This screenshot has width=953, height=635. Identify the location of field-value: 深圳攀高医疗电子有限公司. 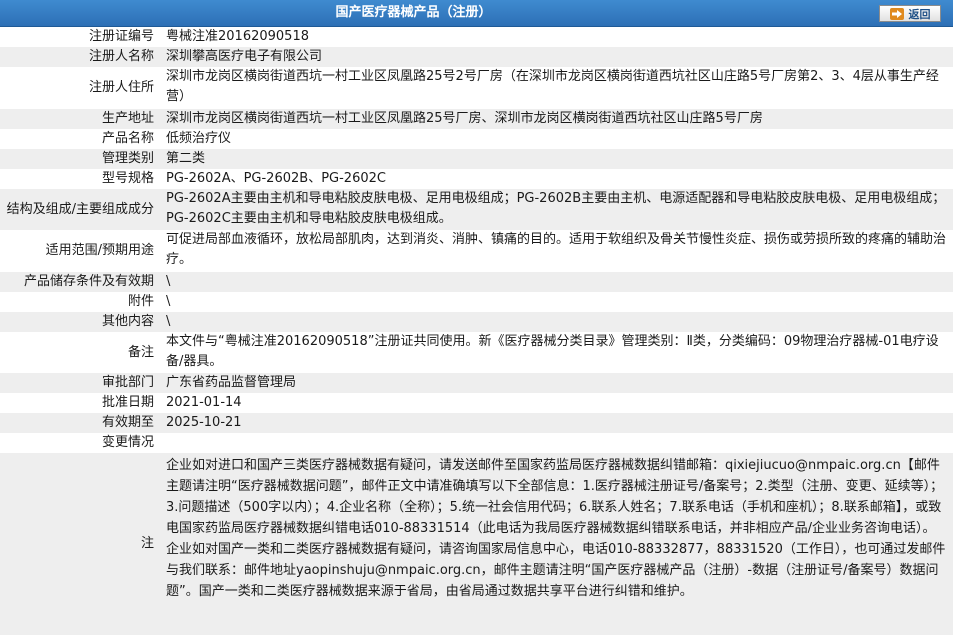
(244, 56).